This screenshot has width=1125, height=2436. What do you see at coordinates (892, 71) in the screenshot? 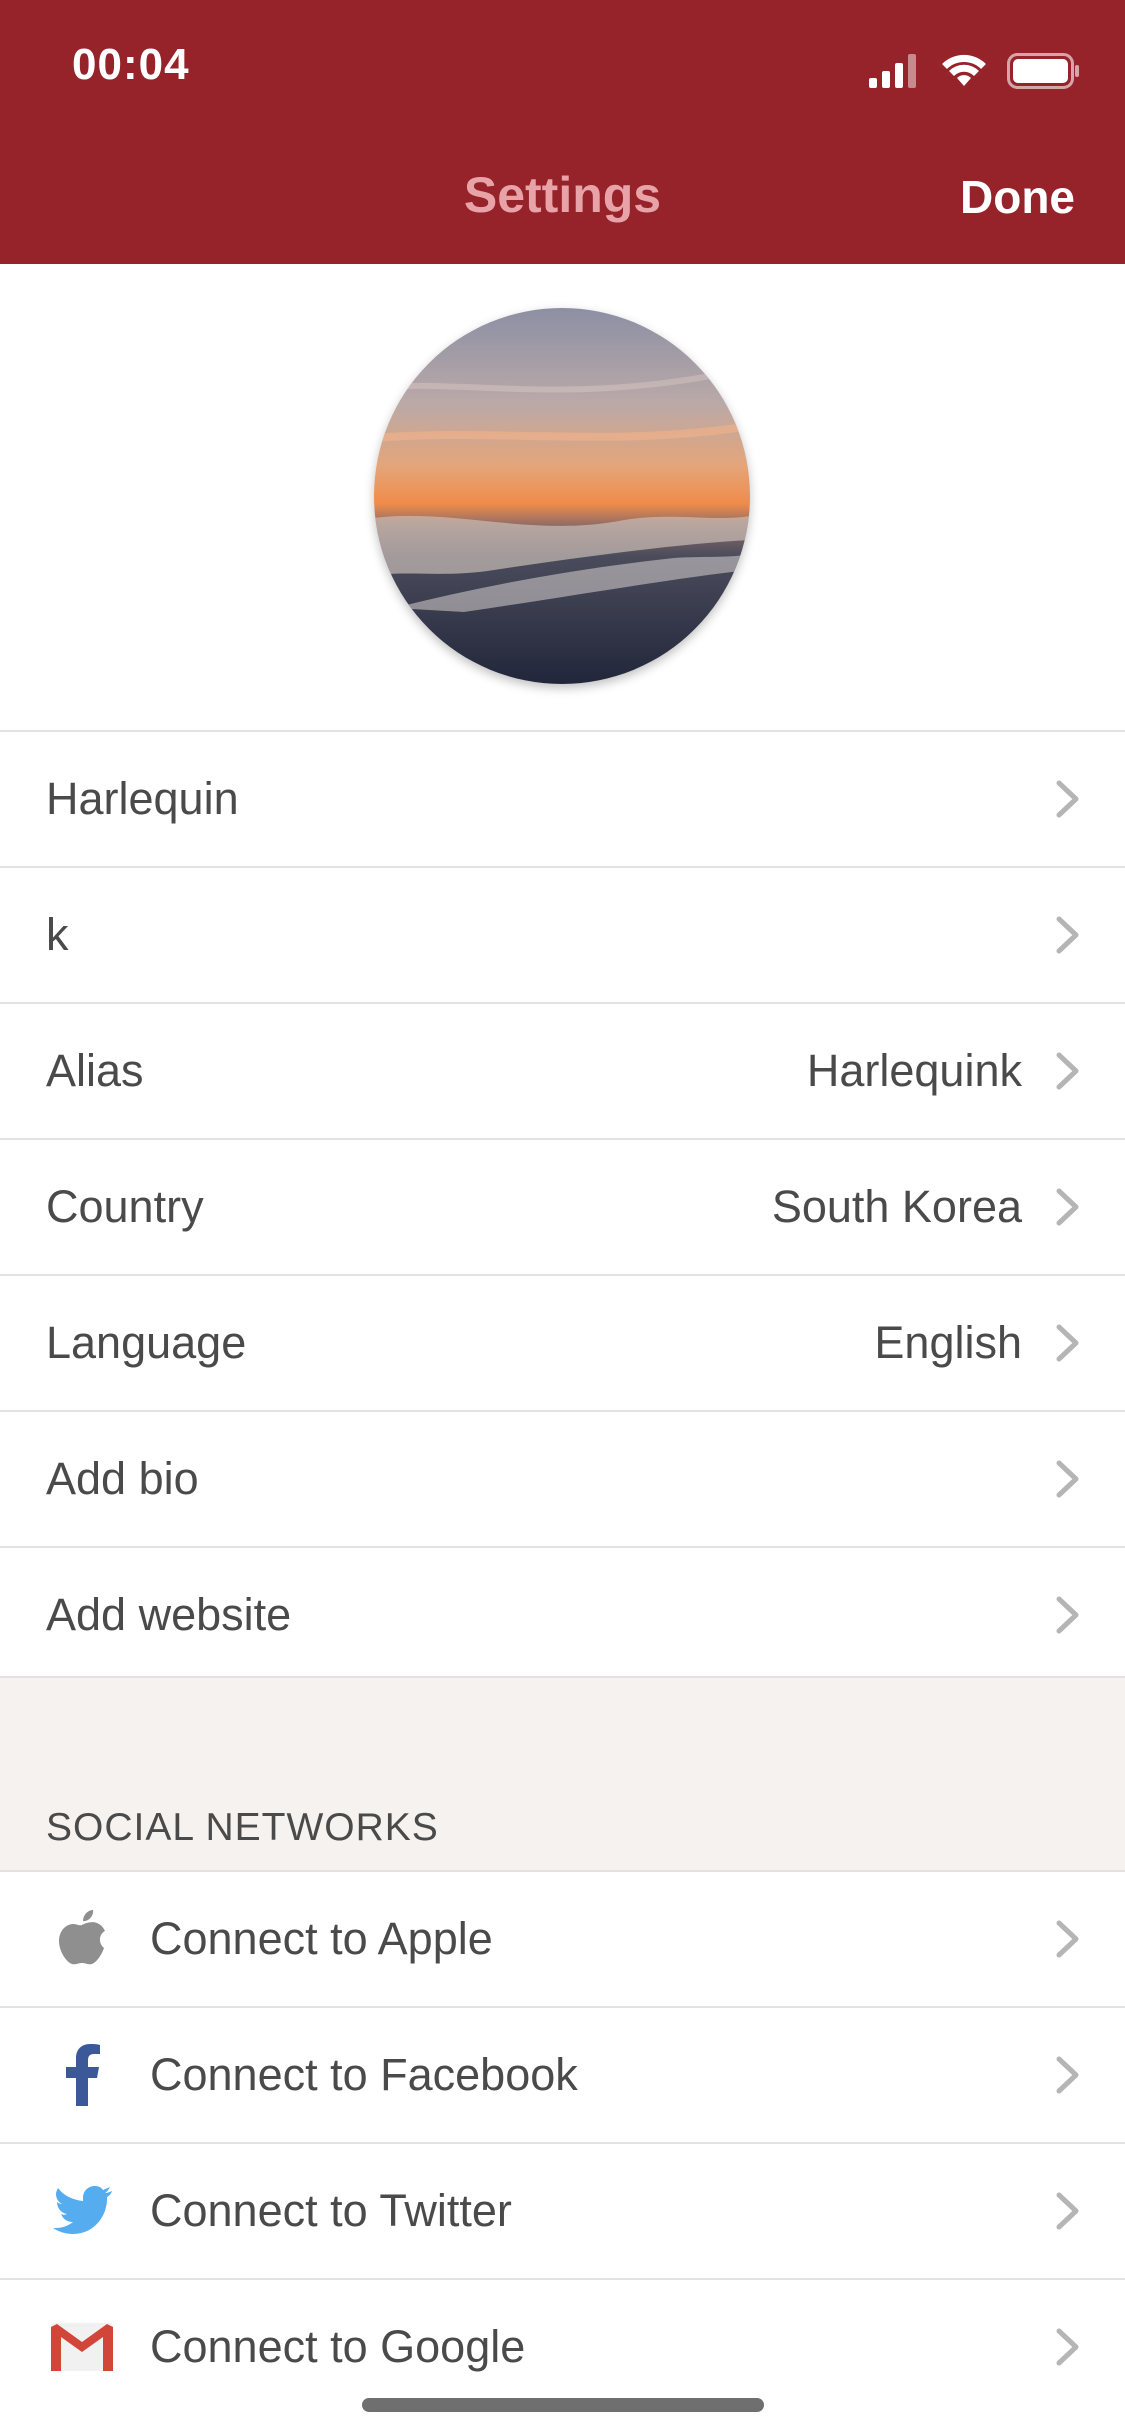
I see `signal-icon` at bounding box center [892, 71].